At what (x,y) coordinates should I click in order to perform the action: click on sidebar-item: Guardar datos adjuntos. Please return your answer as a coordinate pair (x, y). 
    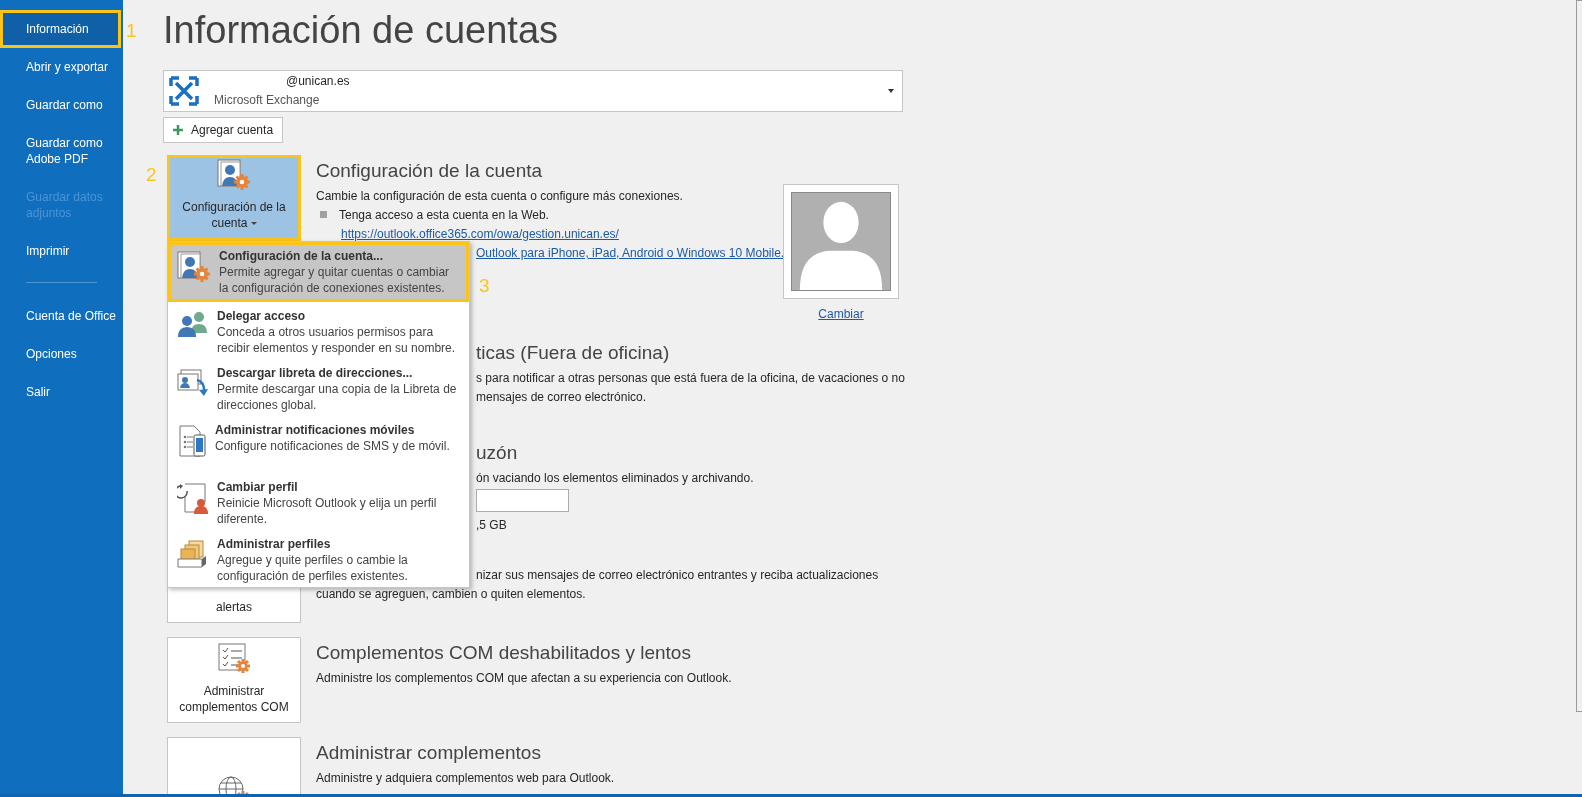
    Looking at the image, I should click on (64, 205).